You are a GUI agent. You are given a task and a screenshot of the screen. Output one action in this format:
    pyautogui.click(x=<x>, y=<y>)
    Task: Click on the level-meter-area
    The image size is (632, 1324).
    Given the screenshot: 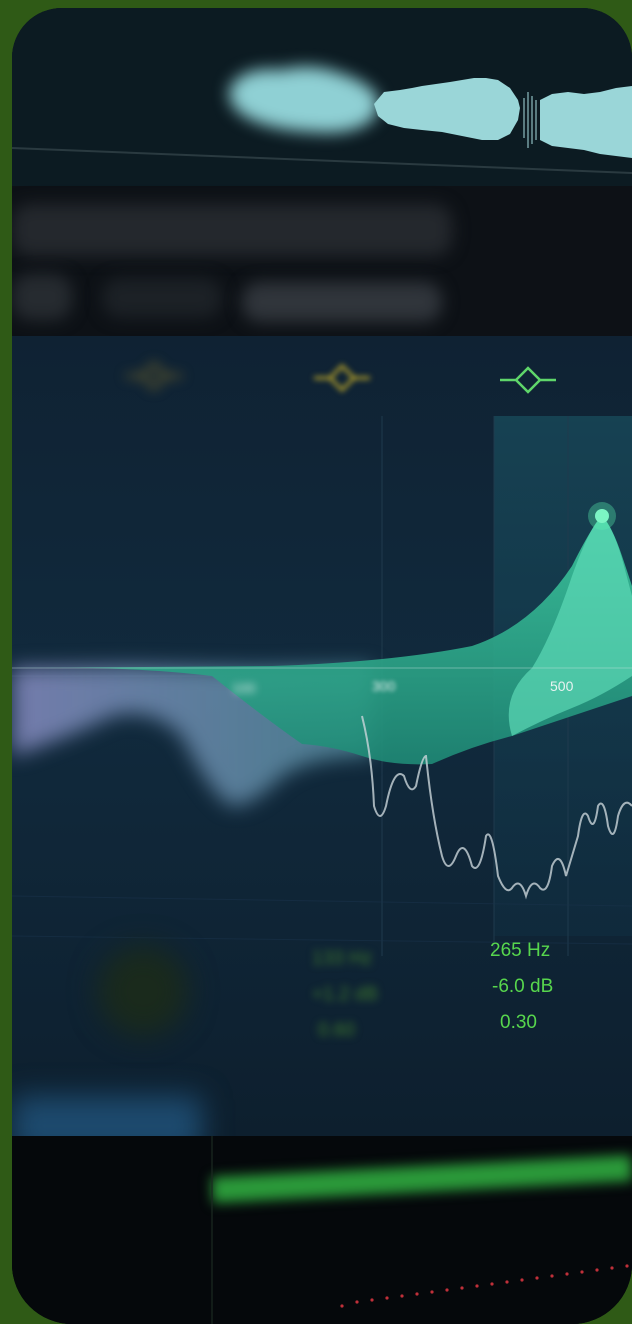 What is the action you would take?
    pyautogui.click(x=322, y=1230)
    